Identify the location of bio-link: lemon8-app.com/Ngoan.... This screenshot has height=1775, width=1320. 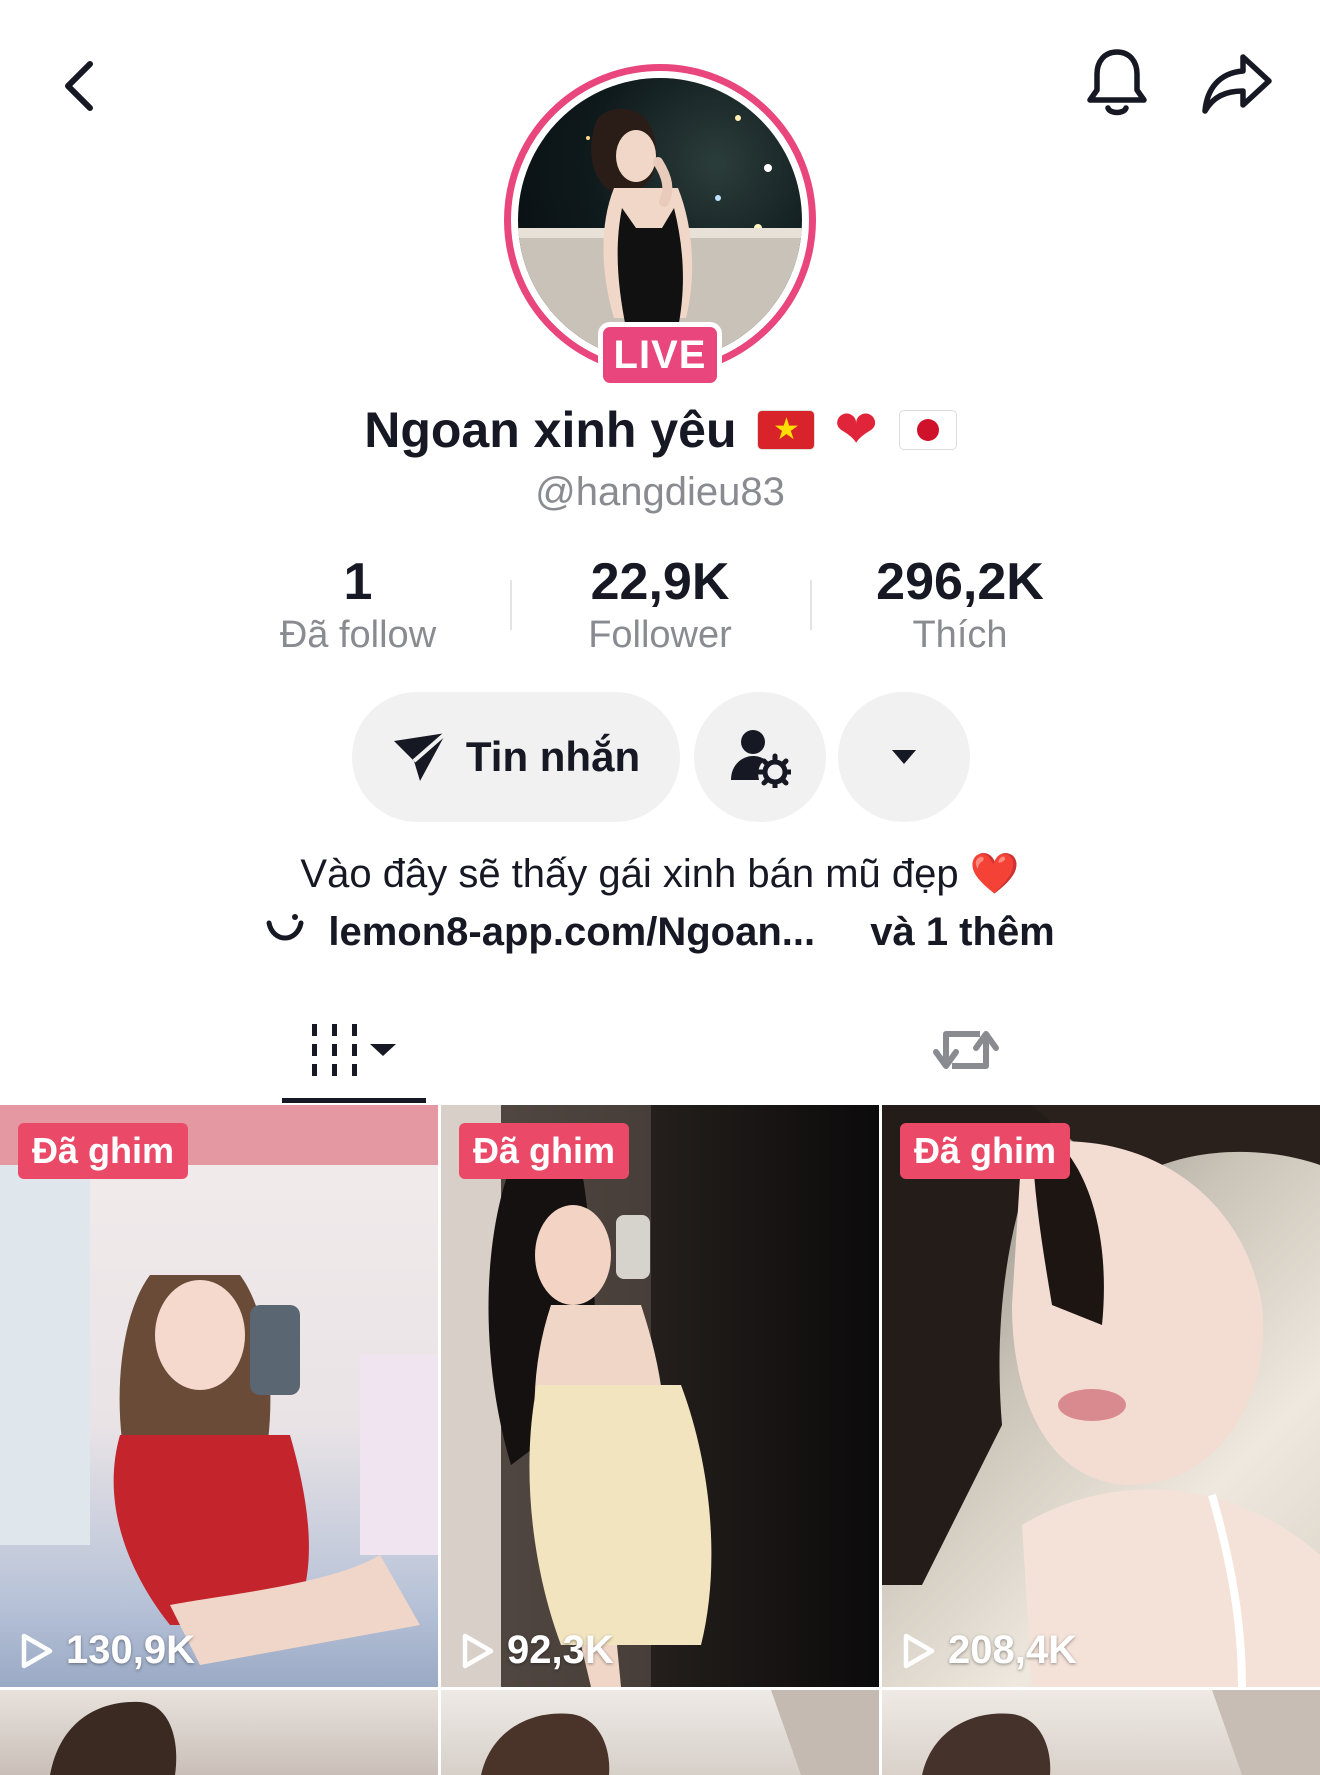
(571, 932).